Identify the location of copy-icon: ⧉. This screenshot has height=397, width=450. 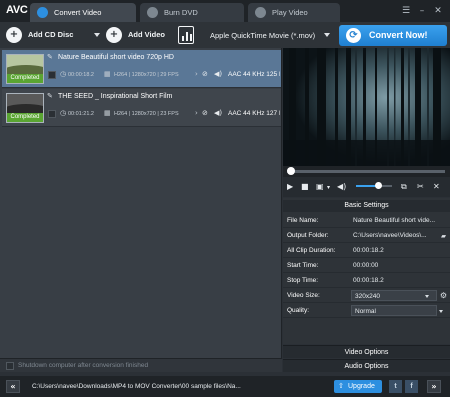
(404, 187).